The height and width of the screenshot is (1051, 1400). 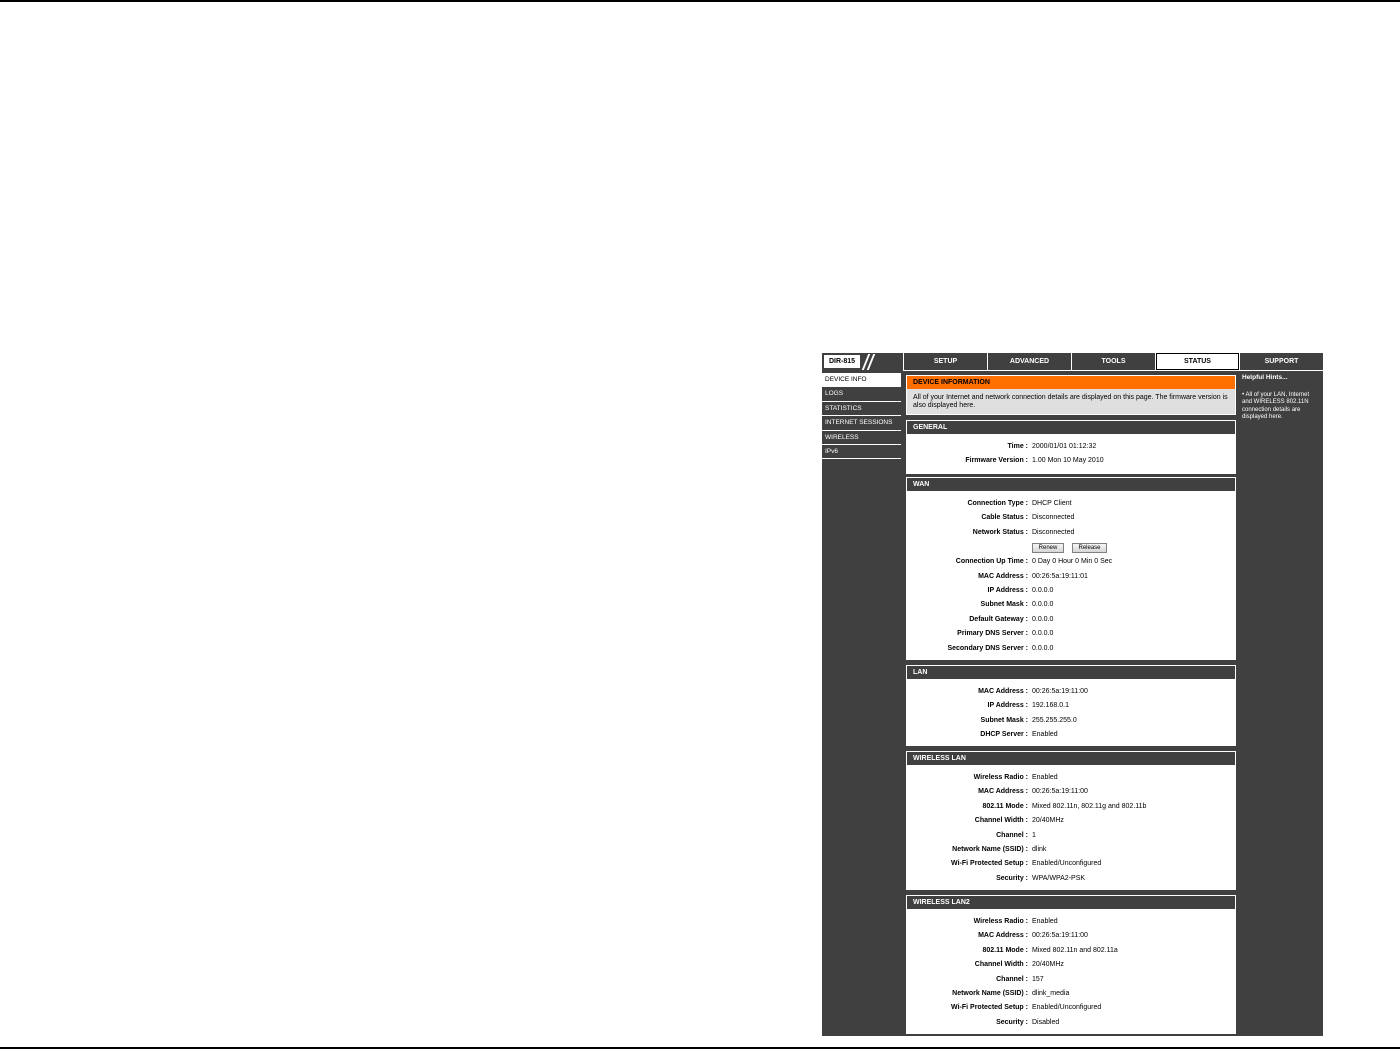 I want to click on wlan-wps-value: Enabled/Unconfigured, so click(x=1067, y=864).